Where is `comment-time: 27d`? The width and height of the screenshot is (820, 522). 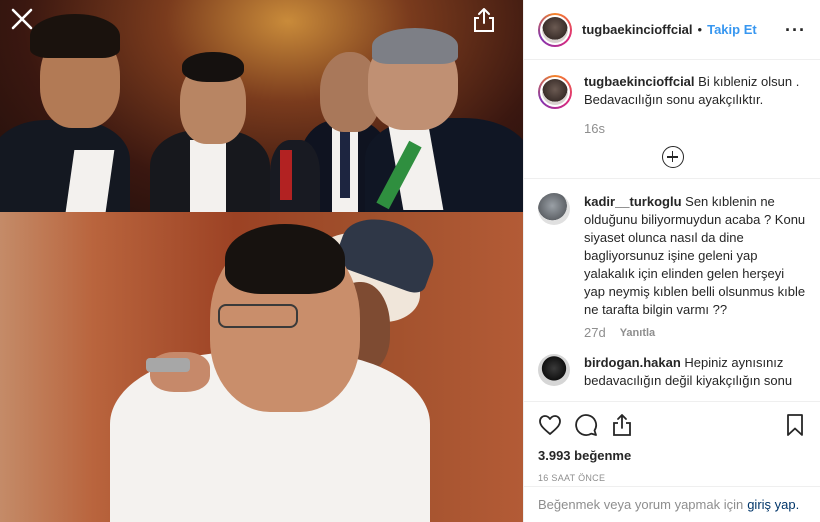
comment-time: 27d is located at coordinates (595, 332).